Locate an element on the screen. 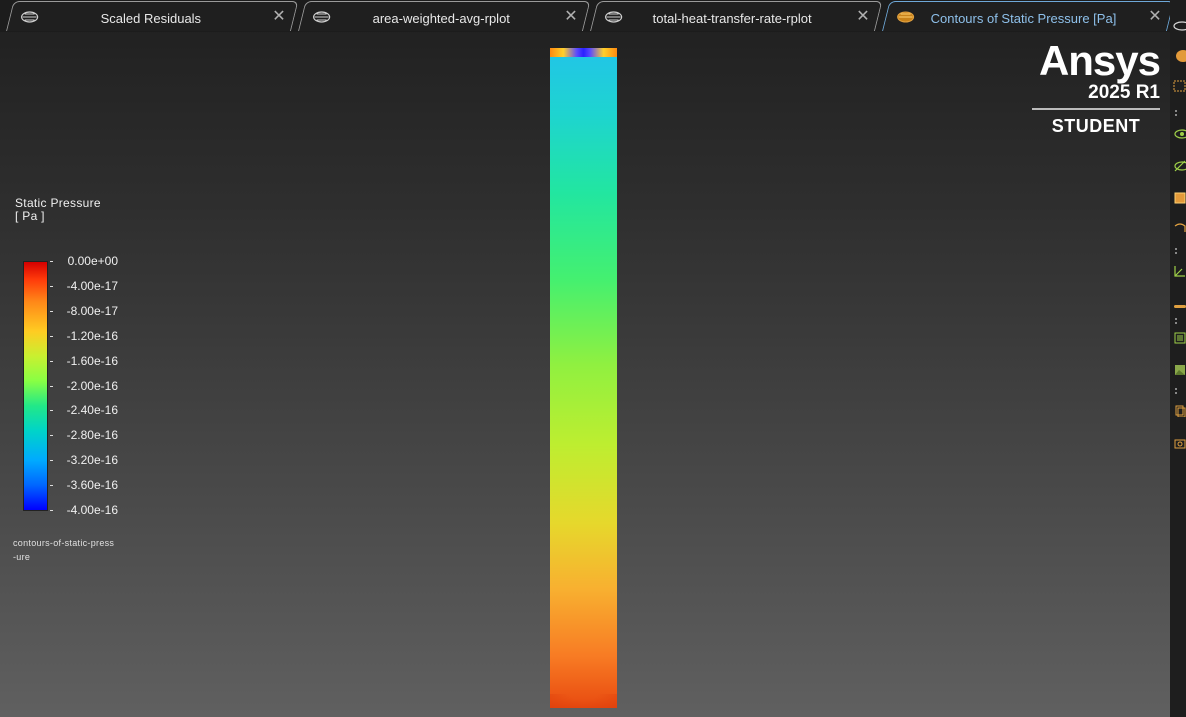 This screenshot has height=717, width=1186. tab-label: total-heat-transfer-rate-rplot is located at coordinates (732, 18).